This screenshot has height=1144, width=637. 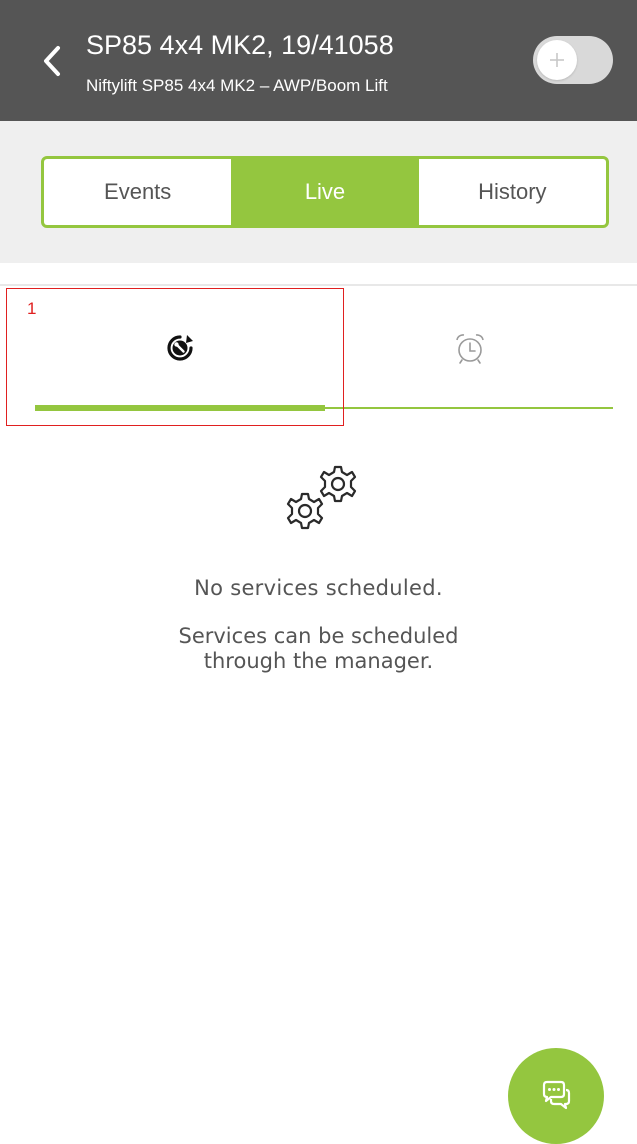 I want to click on back-button, so click(x=52, y=61).